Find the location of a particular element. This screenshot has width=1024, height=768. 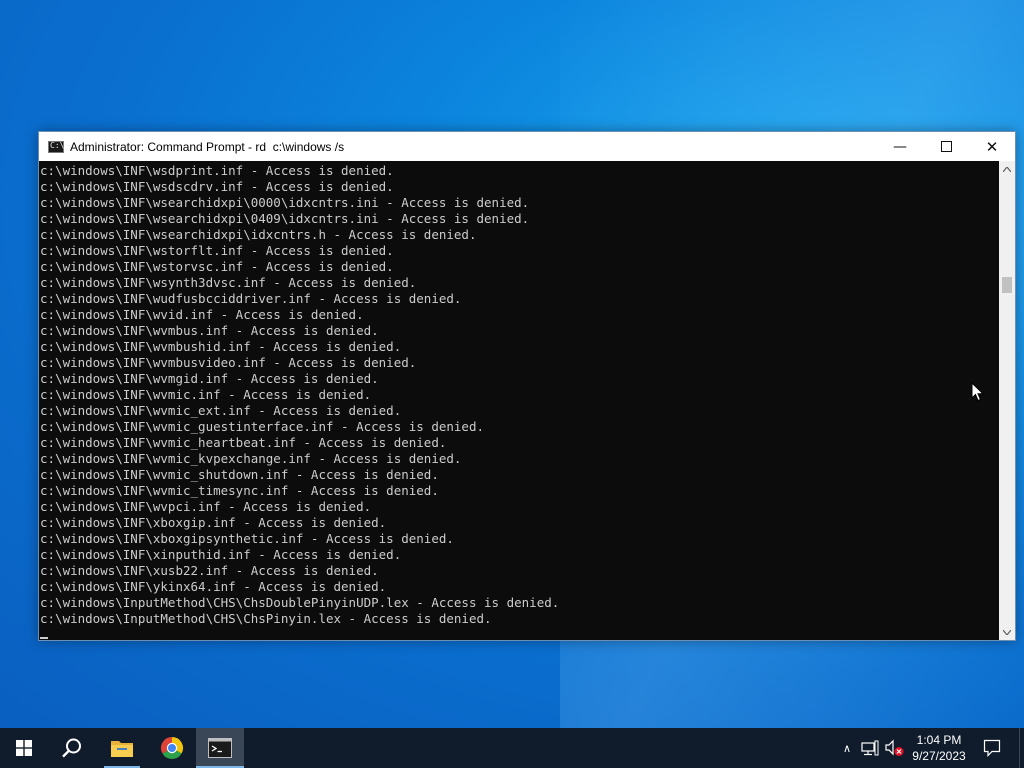

minimize-button: — is located at coordinates (900, 146).